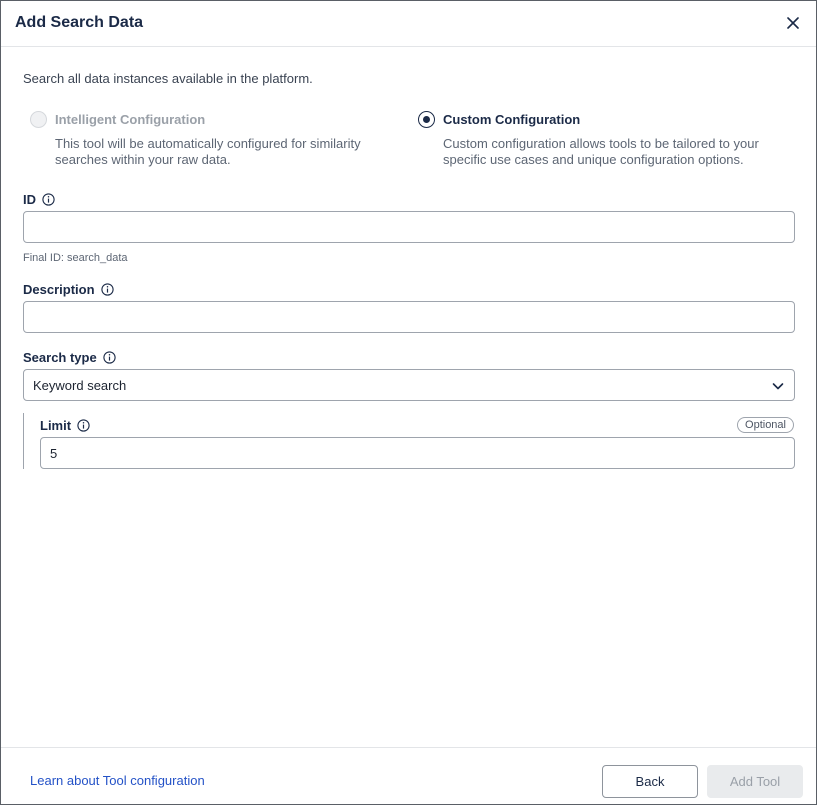 The image size is (817, 805). Describe the element at coordinates (650, 781) in the screenshot. I see `back-button: Back` at that location.